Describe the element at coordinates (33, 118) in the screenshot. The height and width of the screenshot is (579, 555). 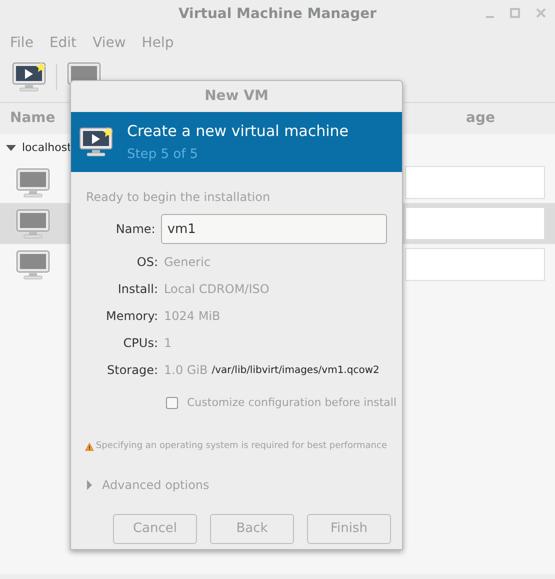
I see `column-header: Name` at that location.